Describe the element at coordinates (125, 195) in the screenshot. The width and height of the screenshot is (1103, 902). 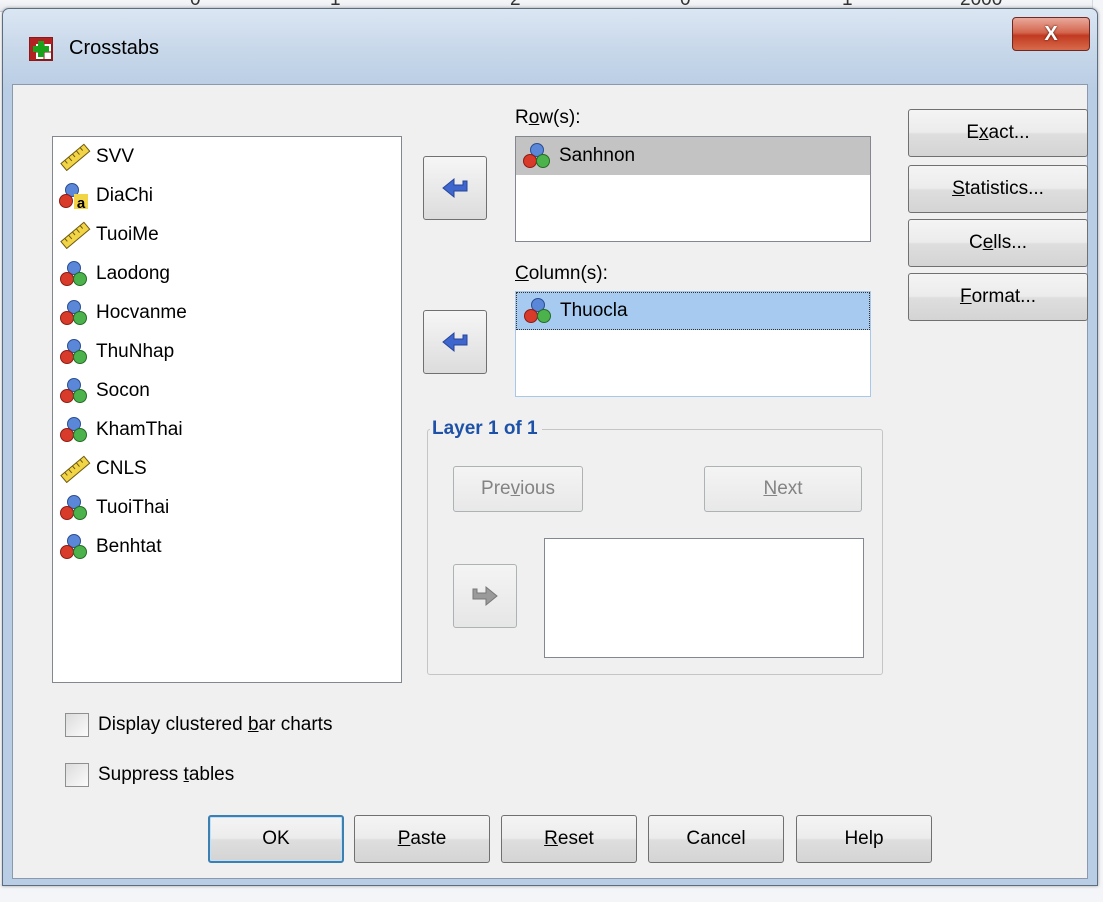
I see `variable-name: DiaChi` at that location.